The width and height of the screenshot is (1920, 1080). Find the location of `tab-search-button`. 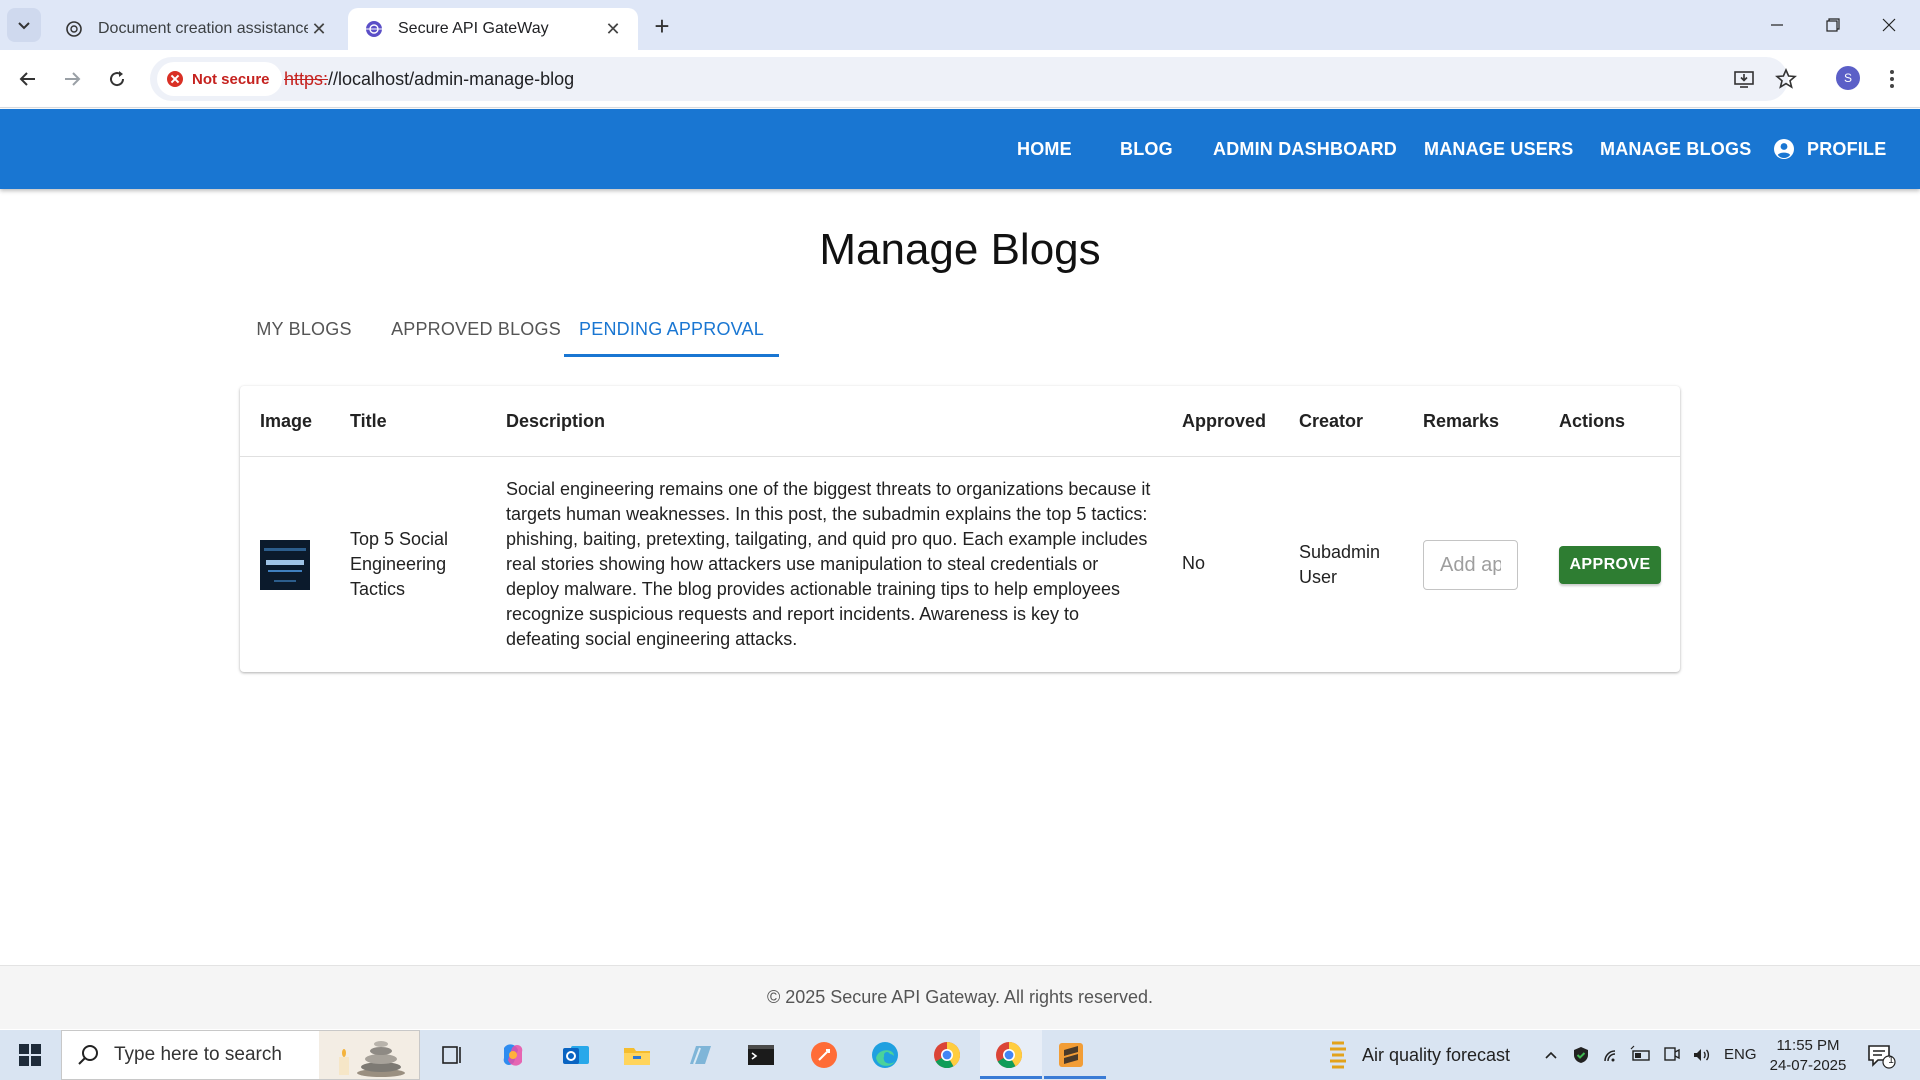

tab-search-button is located at coordinates (24, 25).